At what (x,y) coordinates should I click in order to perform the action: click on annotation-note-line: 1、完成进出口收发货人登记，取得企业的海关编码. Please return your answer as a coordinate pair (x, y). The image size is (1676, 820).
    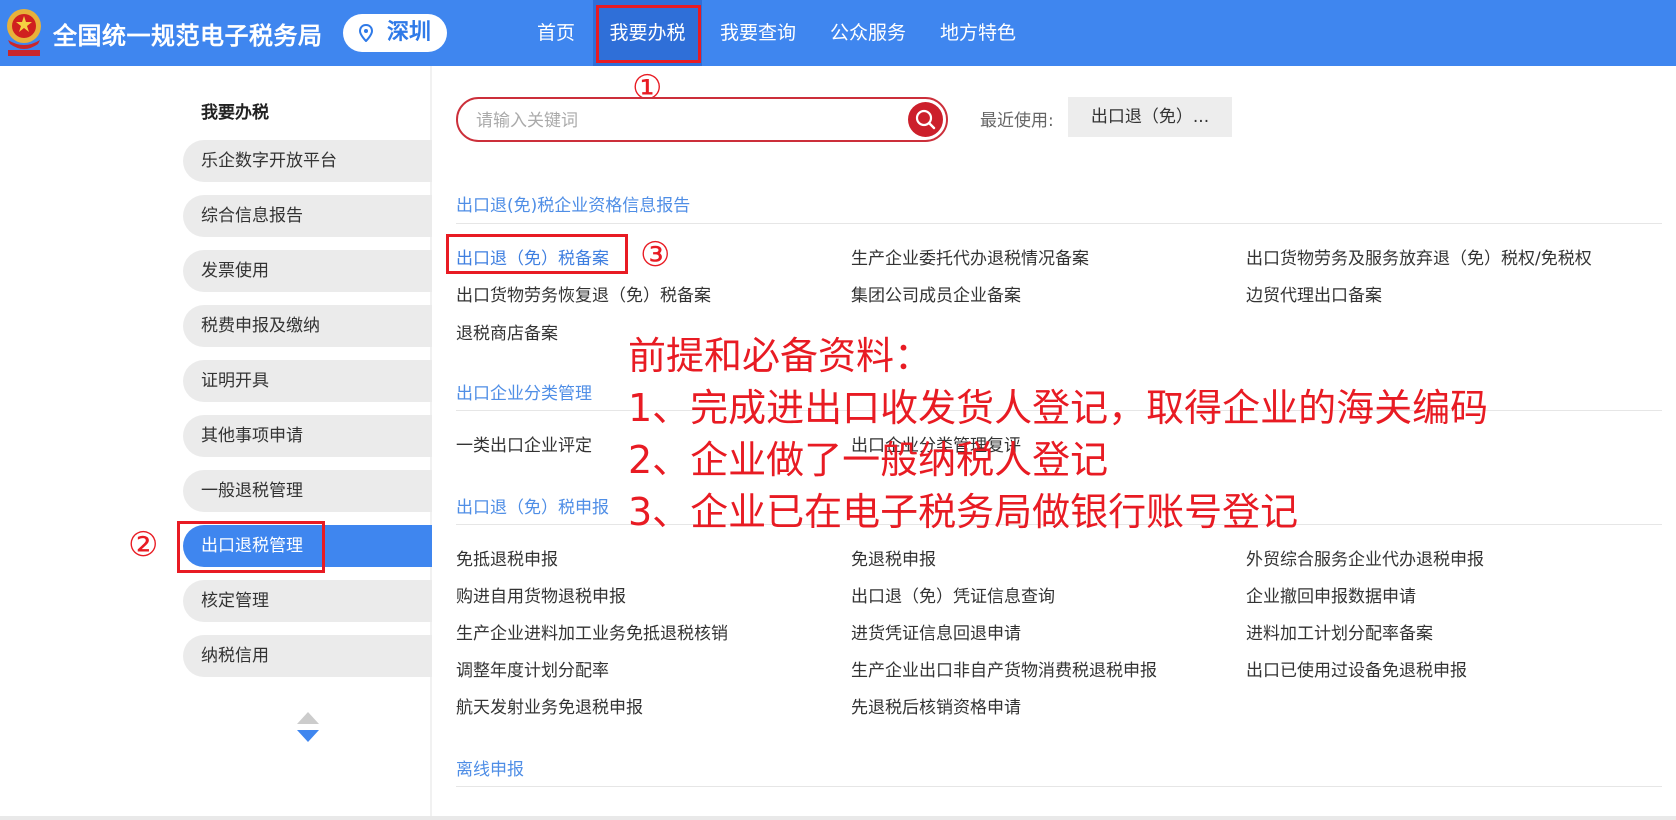
    Looking at the image, I should click on (1058, 408).